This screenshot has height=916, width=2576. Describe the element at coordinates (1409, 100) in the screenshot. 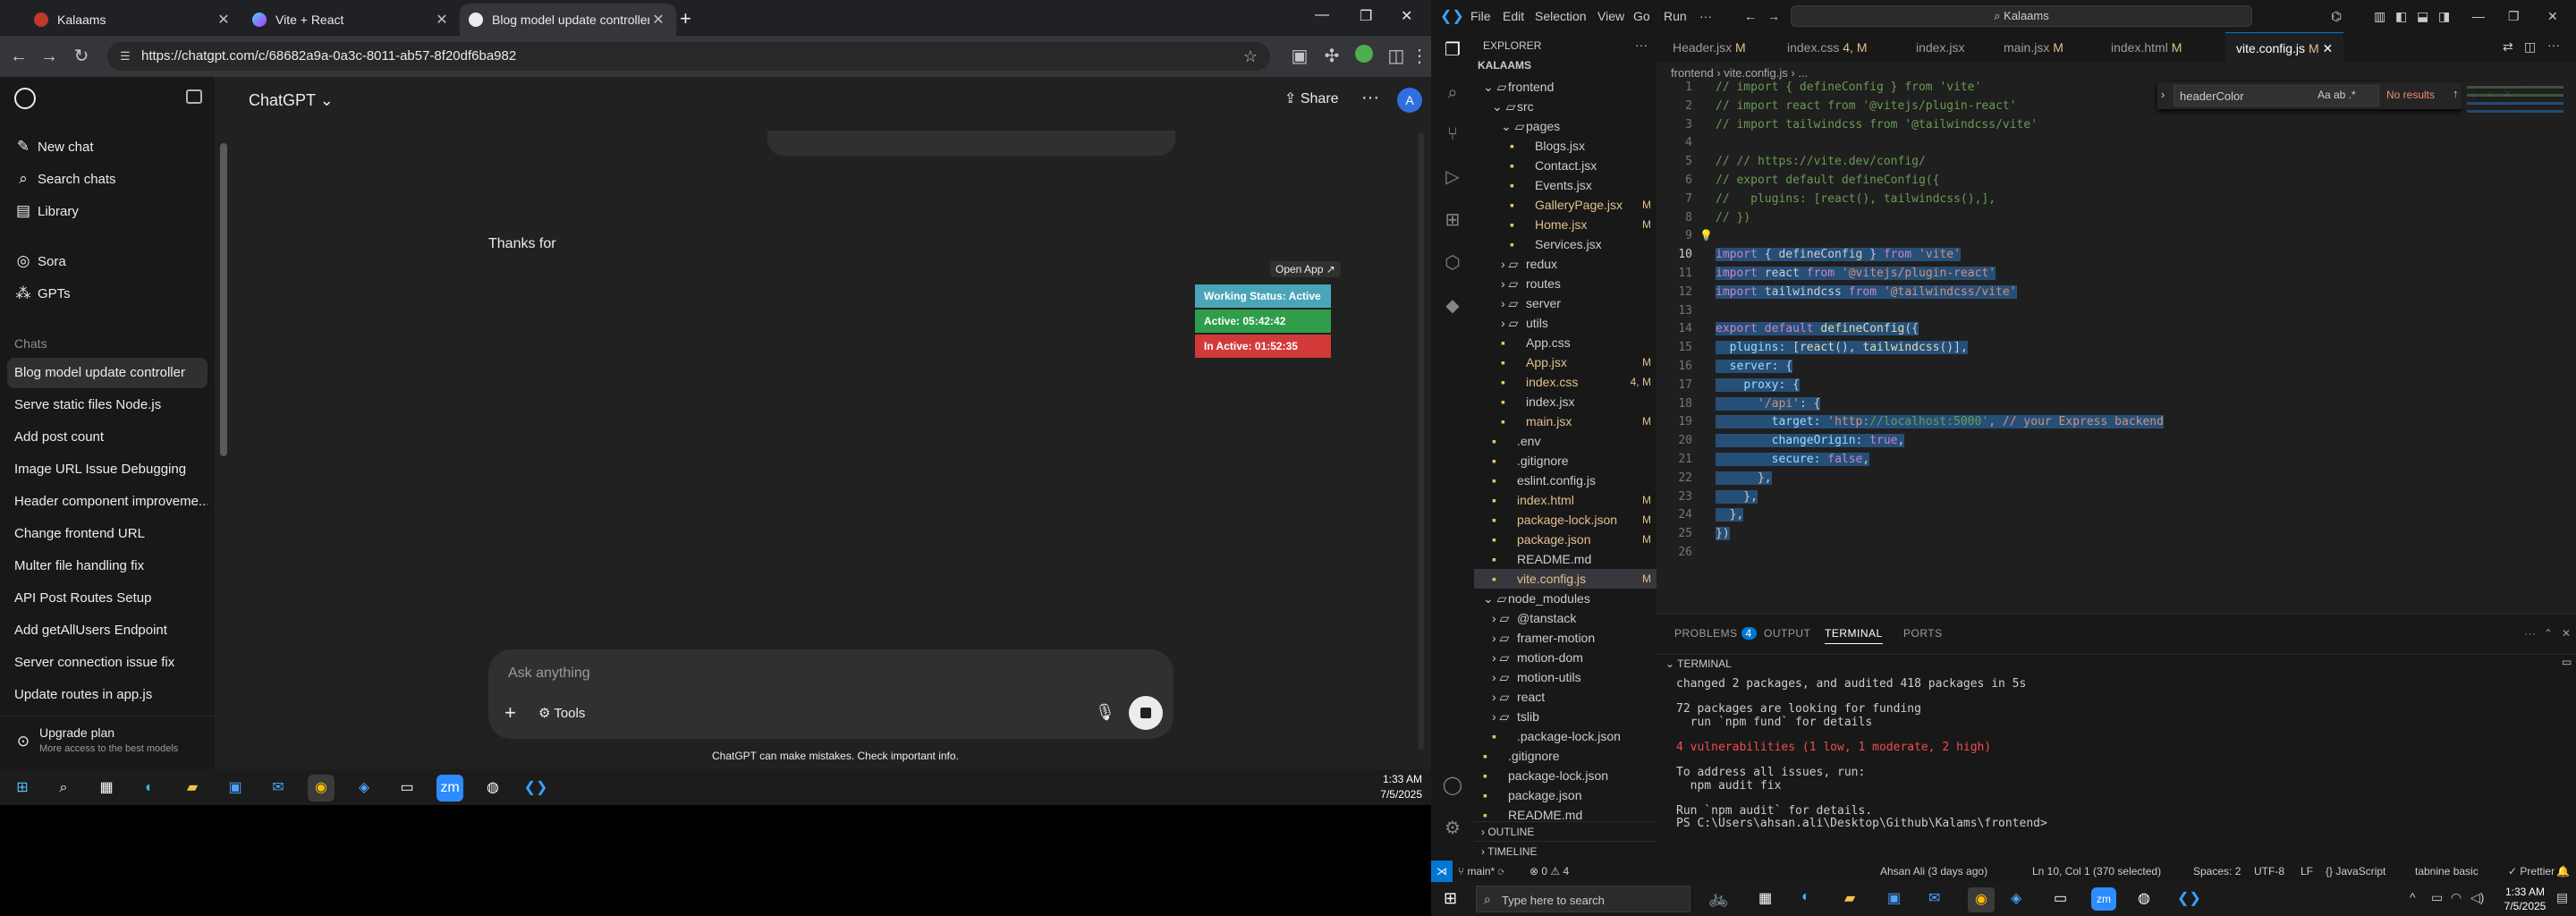

I see `avatar: A` at that location.